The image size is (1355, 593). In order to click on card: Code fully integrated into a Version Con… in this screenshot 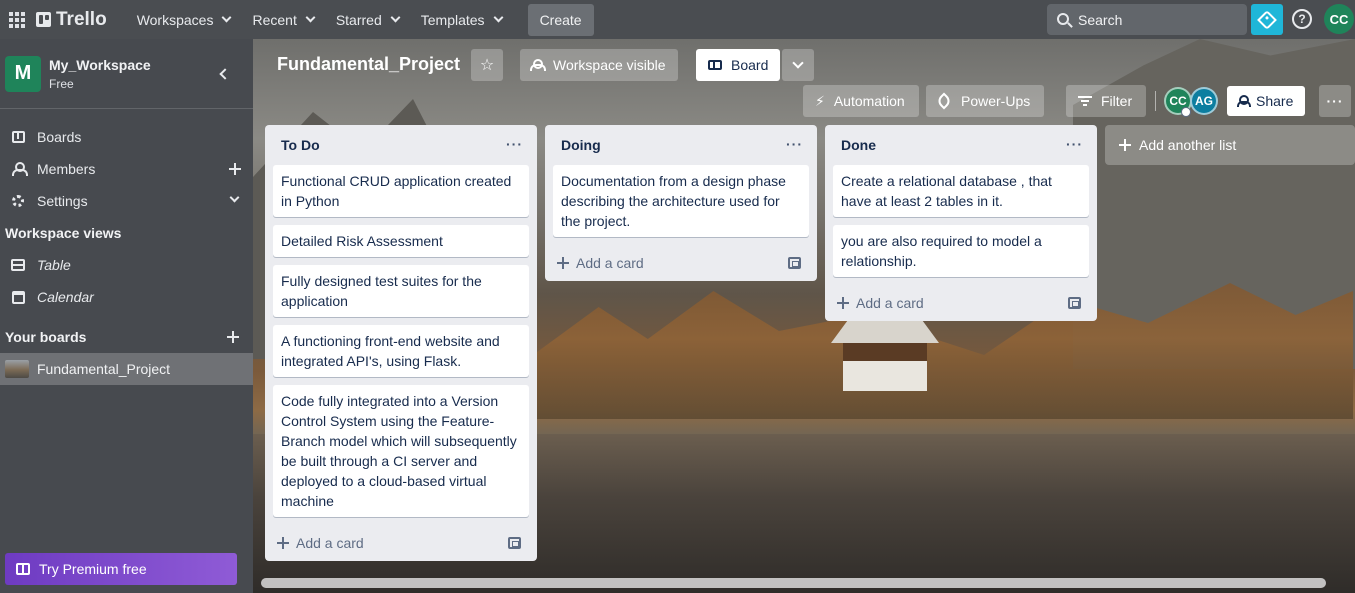, I will do `click(401, 451)`.